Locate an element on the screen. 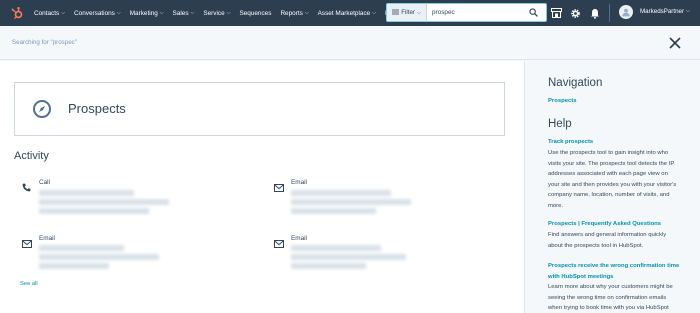 The image size is (700, 313). activity-heading: Activity is located at coordinates (31, 156).